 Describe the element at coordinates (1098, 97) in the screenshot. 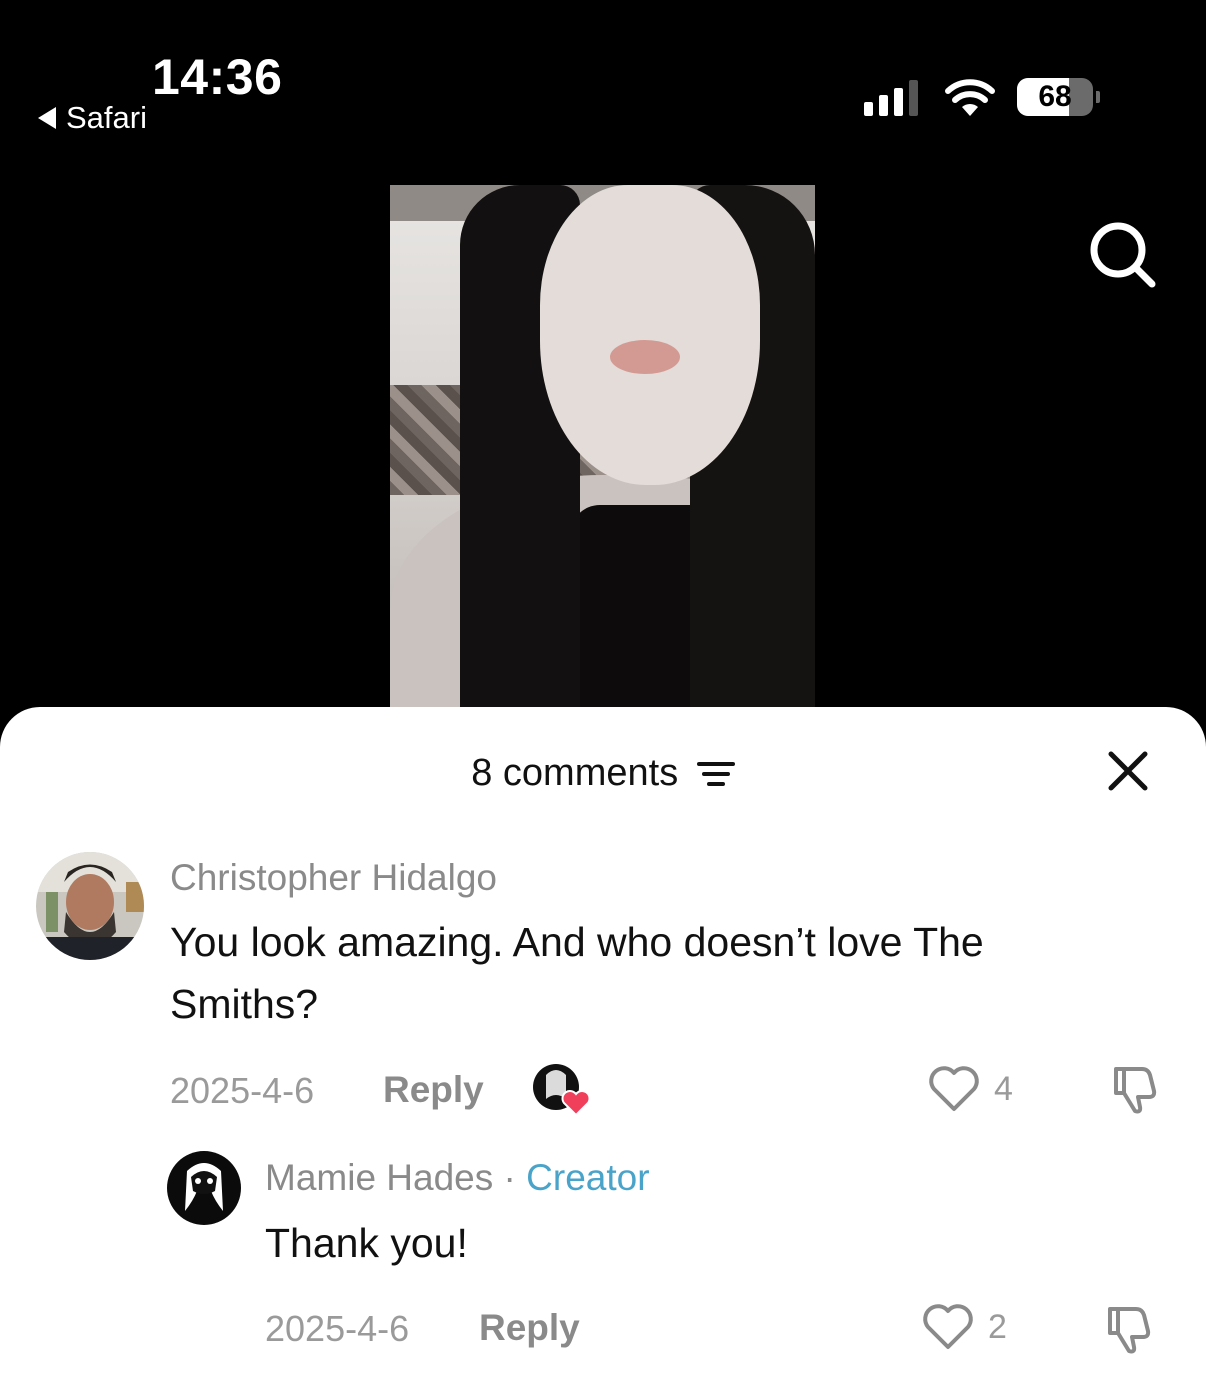

I see `battery-nub` at that location.